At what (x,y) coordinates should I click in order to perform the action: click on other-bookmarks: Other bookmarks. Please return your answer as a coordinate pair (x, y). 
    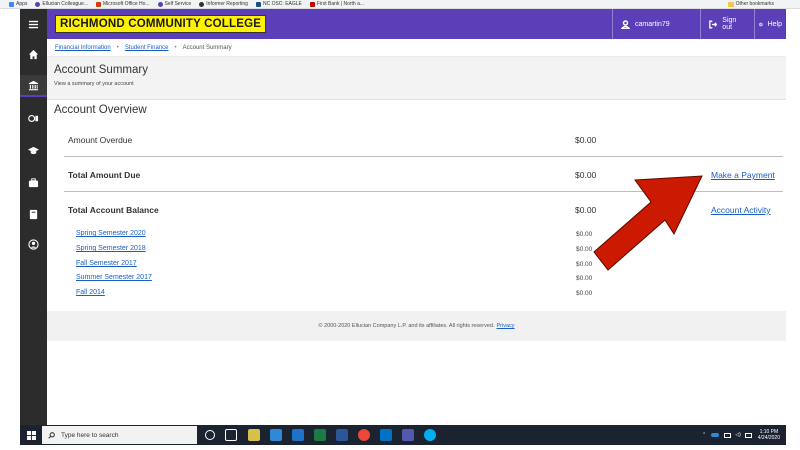
    Looking at the image, I should click on (750, 4).